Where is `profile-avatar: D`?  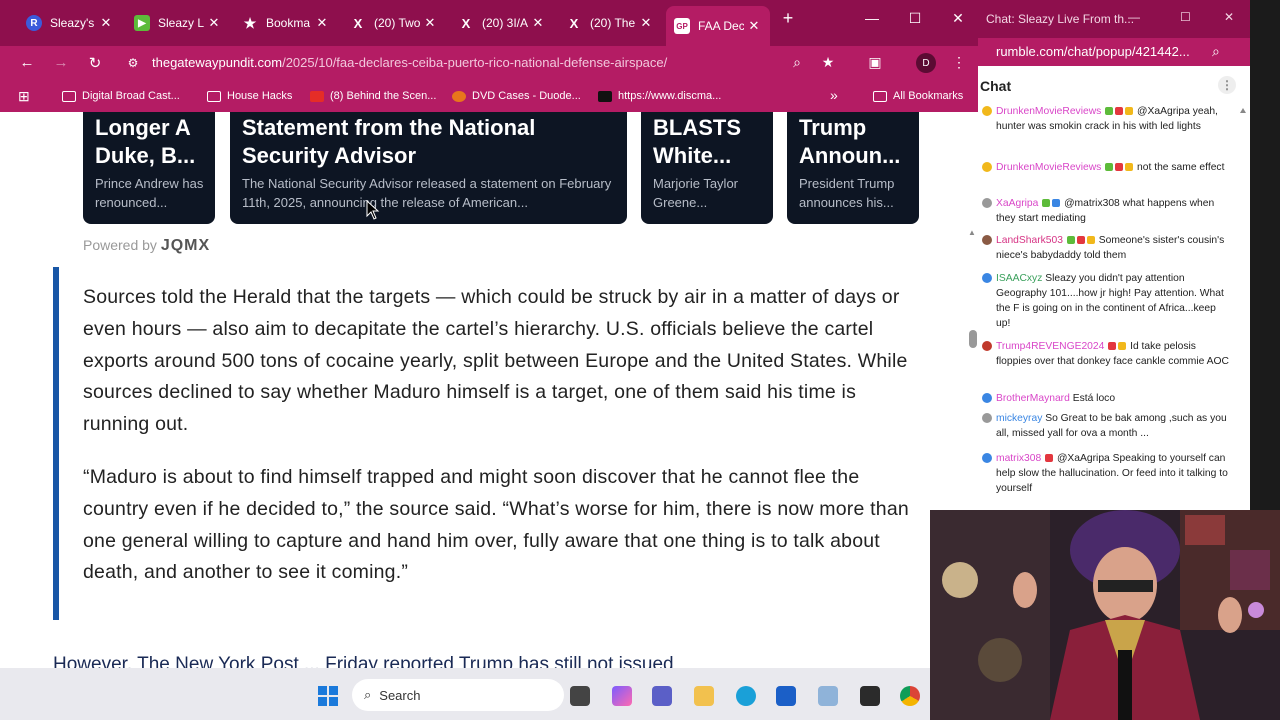 profile-avatar: D is located at coordinates (926, 63).